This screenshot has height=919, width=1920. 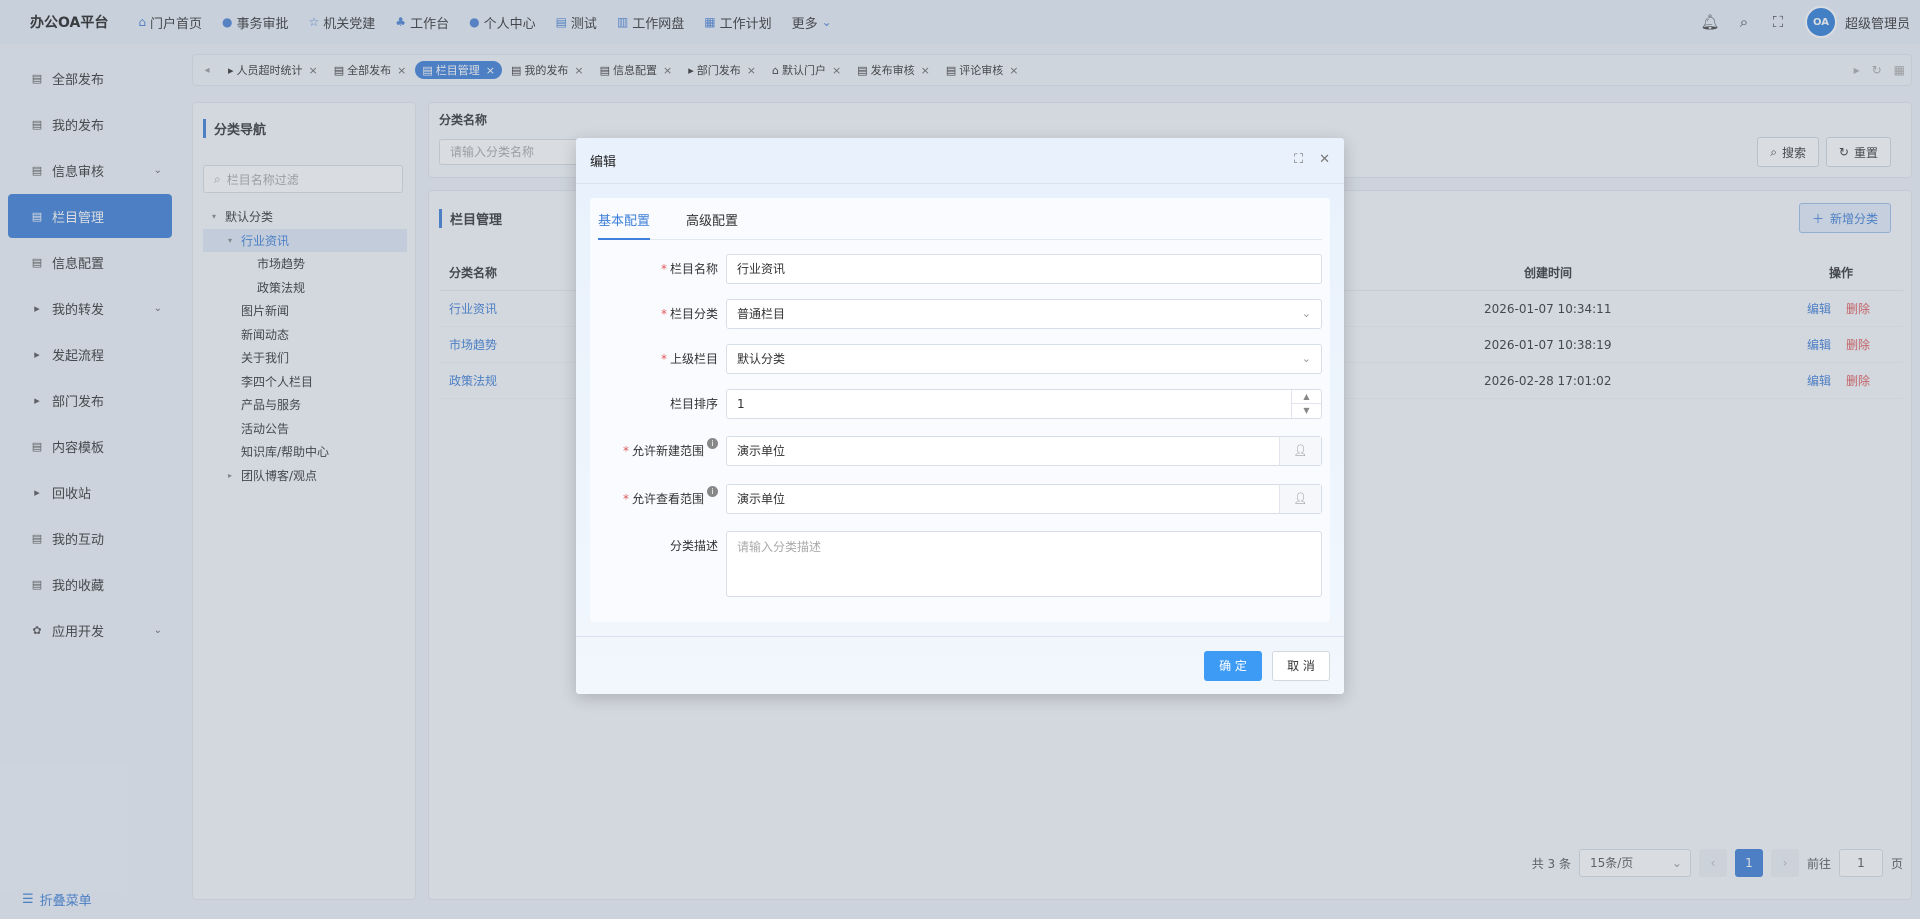 What do you see at coordinates (1324, 159) in the screenshot?
I see `close-icon: ✕` at bounding box center [1324, 159].